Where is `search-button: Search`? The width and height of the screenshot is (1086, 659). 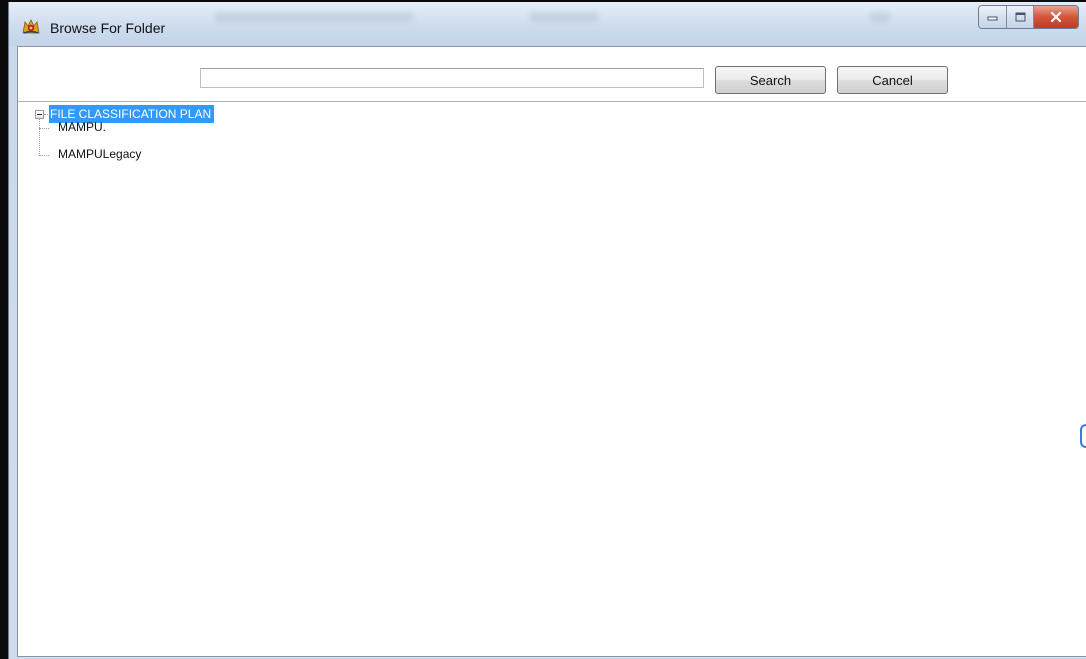
search-button: Search is located at coordinates (770, 80).